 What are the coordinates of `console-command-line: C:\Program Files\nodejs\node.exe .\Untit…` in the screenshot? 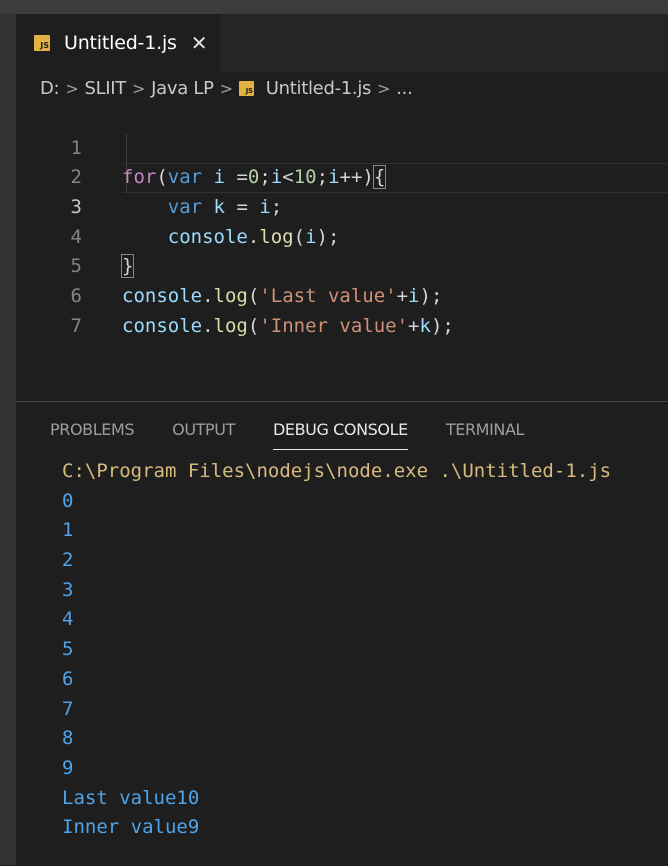 It's located at (337, 471).